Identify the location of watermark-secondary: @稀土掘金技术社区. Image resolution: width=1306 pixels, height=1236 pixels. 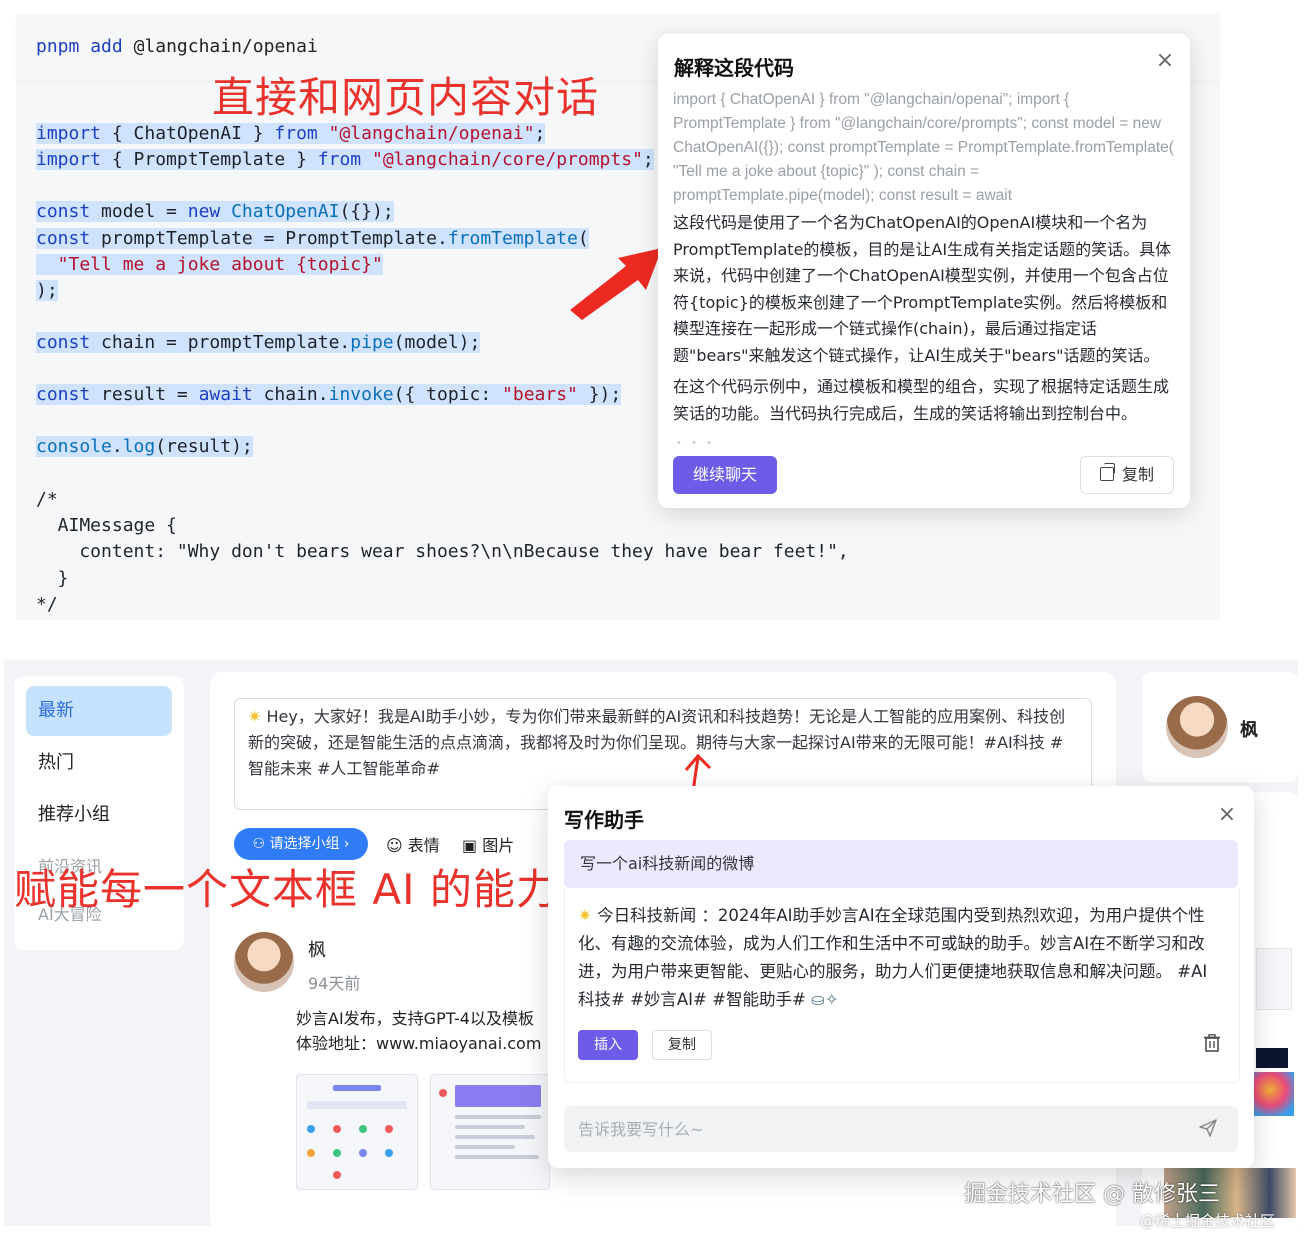
(1208, 1221).